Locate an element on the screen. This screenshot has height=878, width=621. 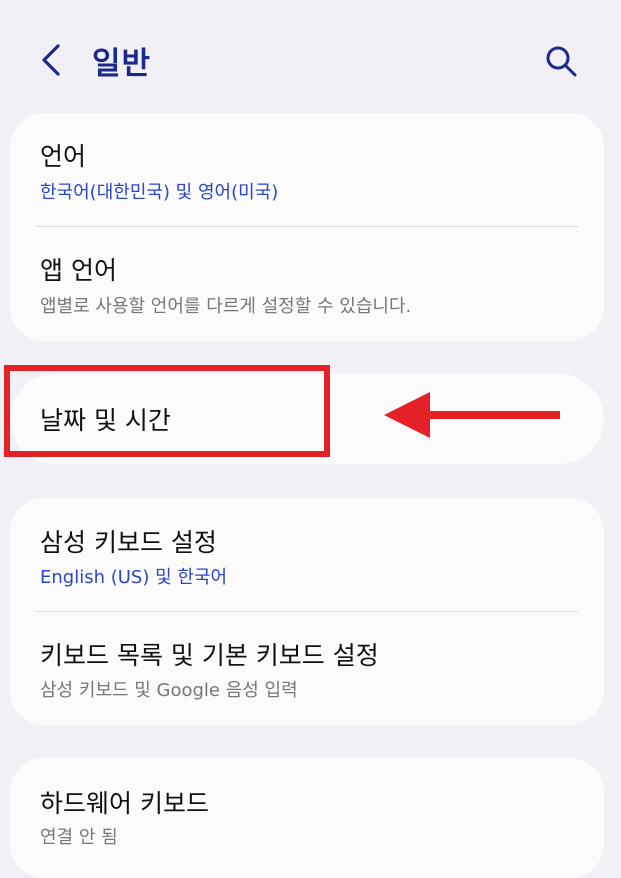
search-icon is located at coordinates (561, 61).